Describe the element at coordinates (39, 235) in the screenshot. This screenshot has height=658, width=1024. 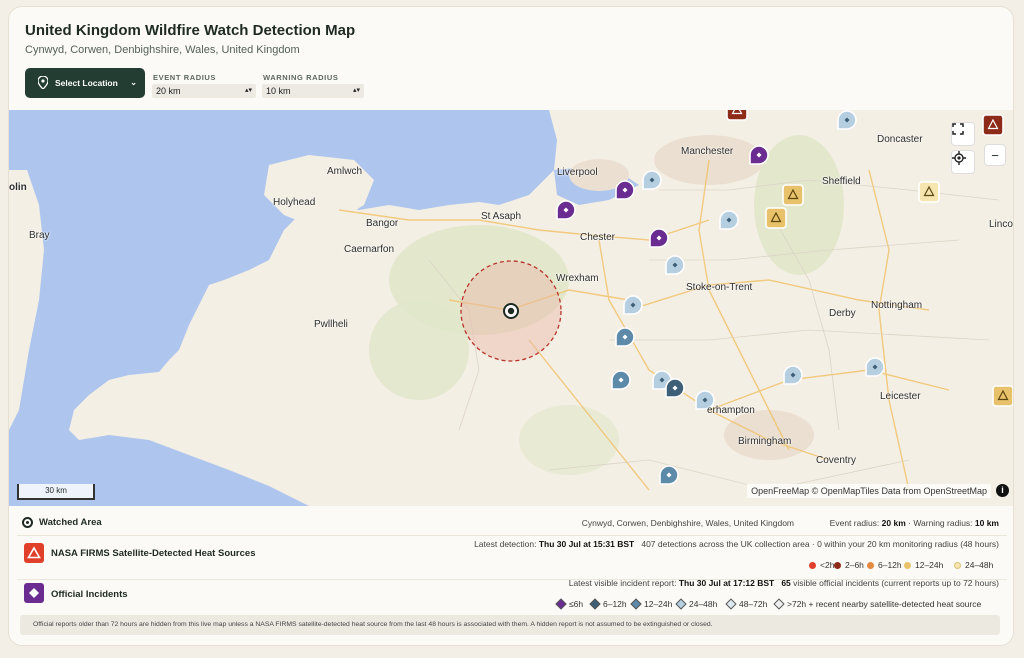
I see `city-label: Bray` at that location.